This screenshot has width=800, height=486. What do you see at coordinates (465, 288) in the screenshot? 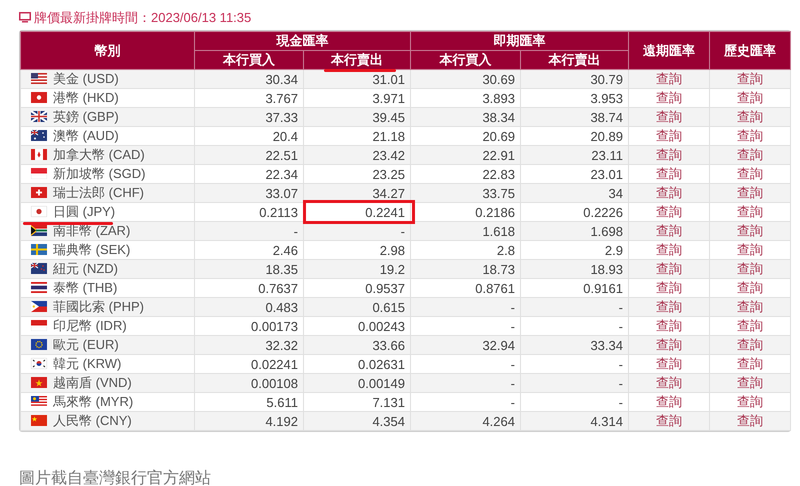
I see `table-cell: 0.8761` at bounding box center [465, 288].